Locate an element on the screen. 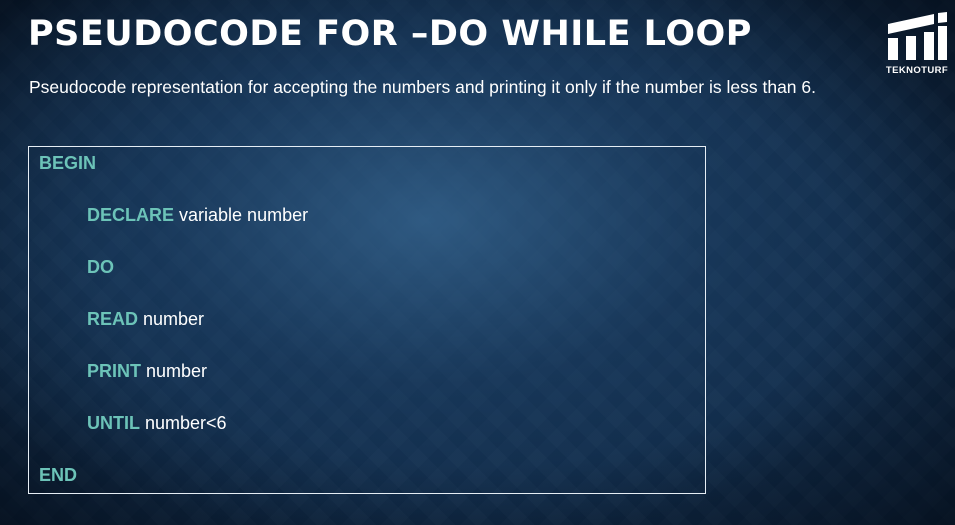 The image size is (955, 525). slide-title: PSEUDOCODE FOR –DO WHILE LOOP is located at coordinates (390, 34).